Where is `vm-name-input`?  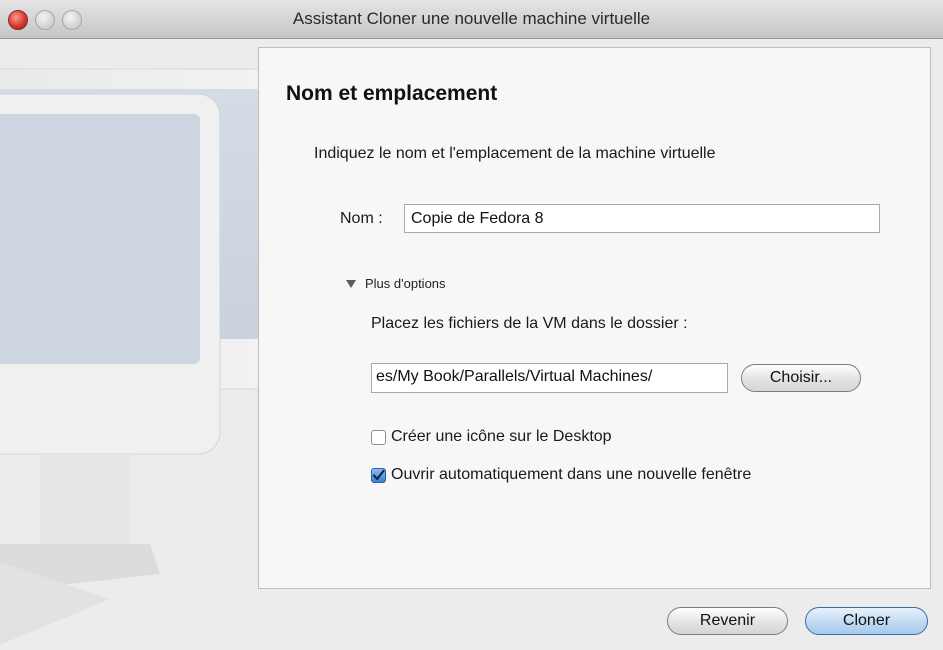 vm-name-input is located at coordinates (642, 218).